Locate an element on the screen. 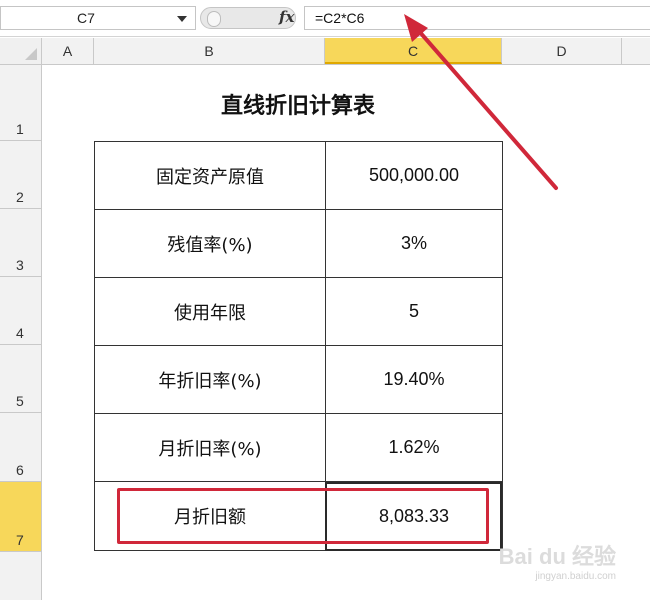 This screenshot has height=600, width=650. cell-b3: 残值率(%) is located at coordinates (210, 243).